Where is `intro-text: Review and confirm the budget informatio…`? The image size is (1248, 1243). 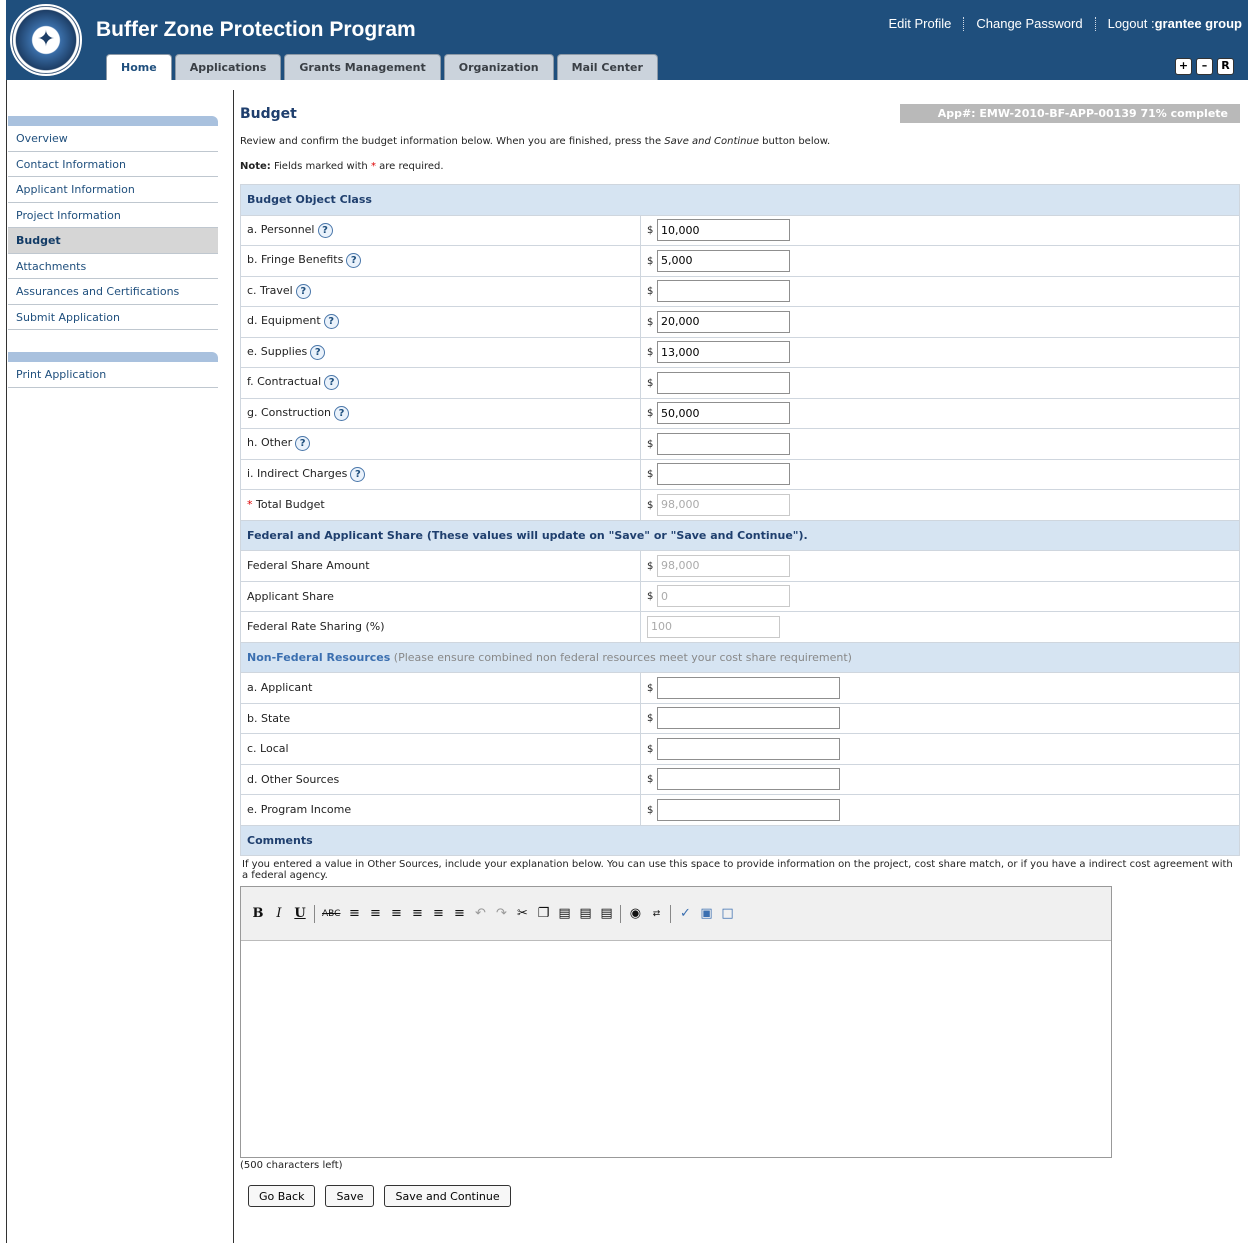 intro-text: Review and confirm the budget informatio… is located at coordinates (740, 141).